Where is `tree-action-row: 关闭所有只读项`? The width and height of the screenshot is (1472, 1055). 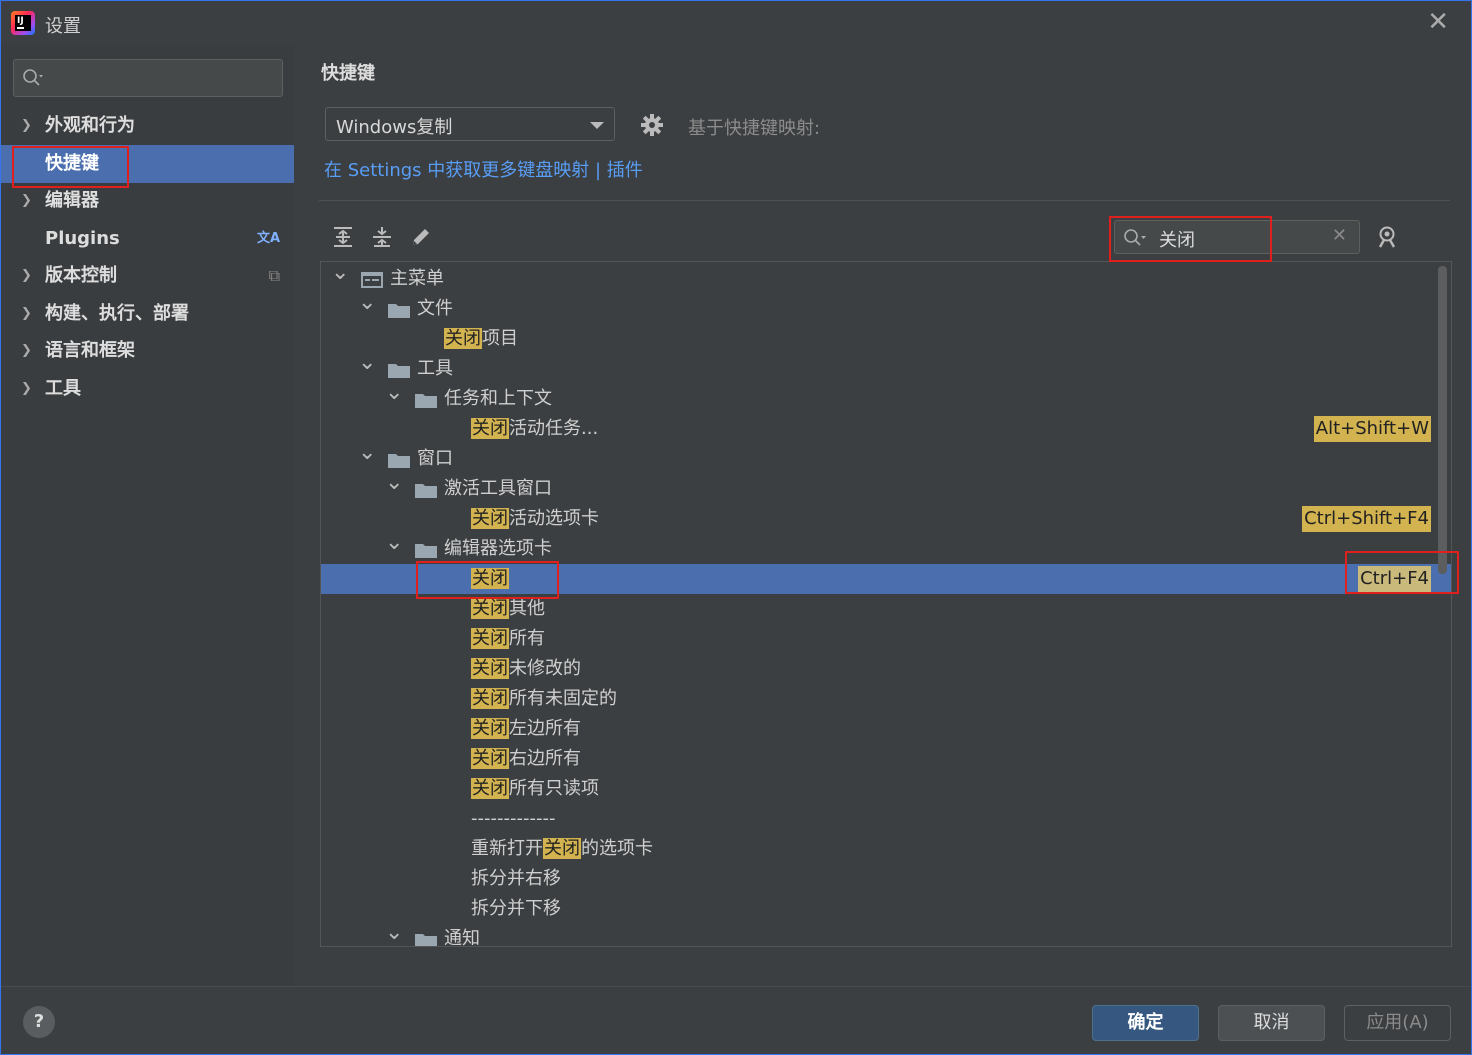 tree-action-row: 关闭所有只读项 is located at coordinates (886, 789).